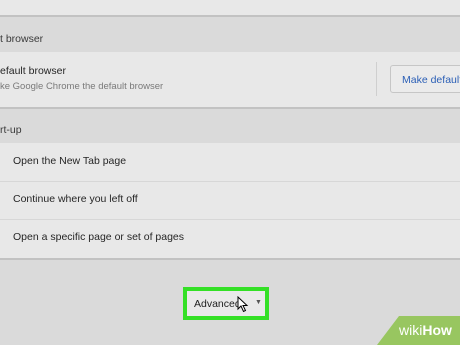 This screenshot has width=460, height=345. I want to click on settings-card-top, so click(230, 7).